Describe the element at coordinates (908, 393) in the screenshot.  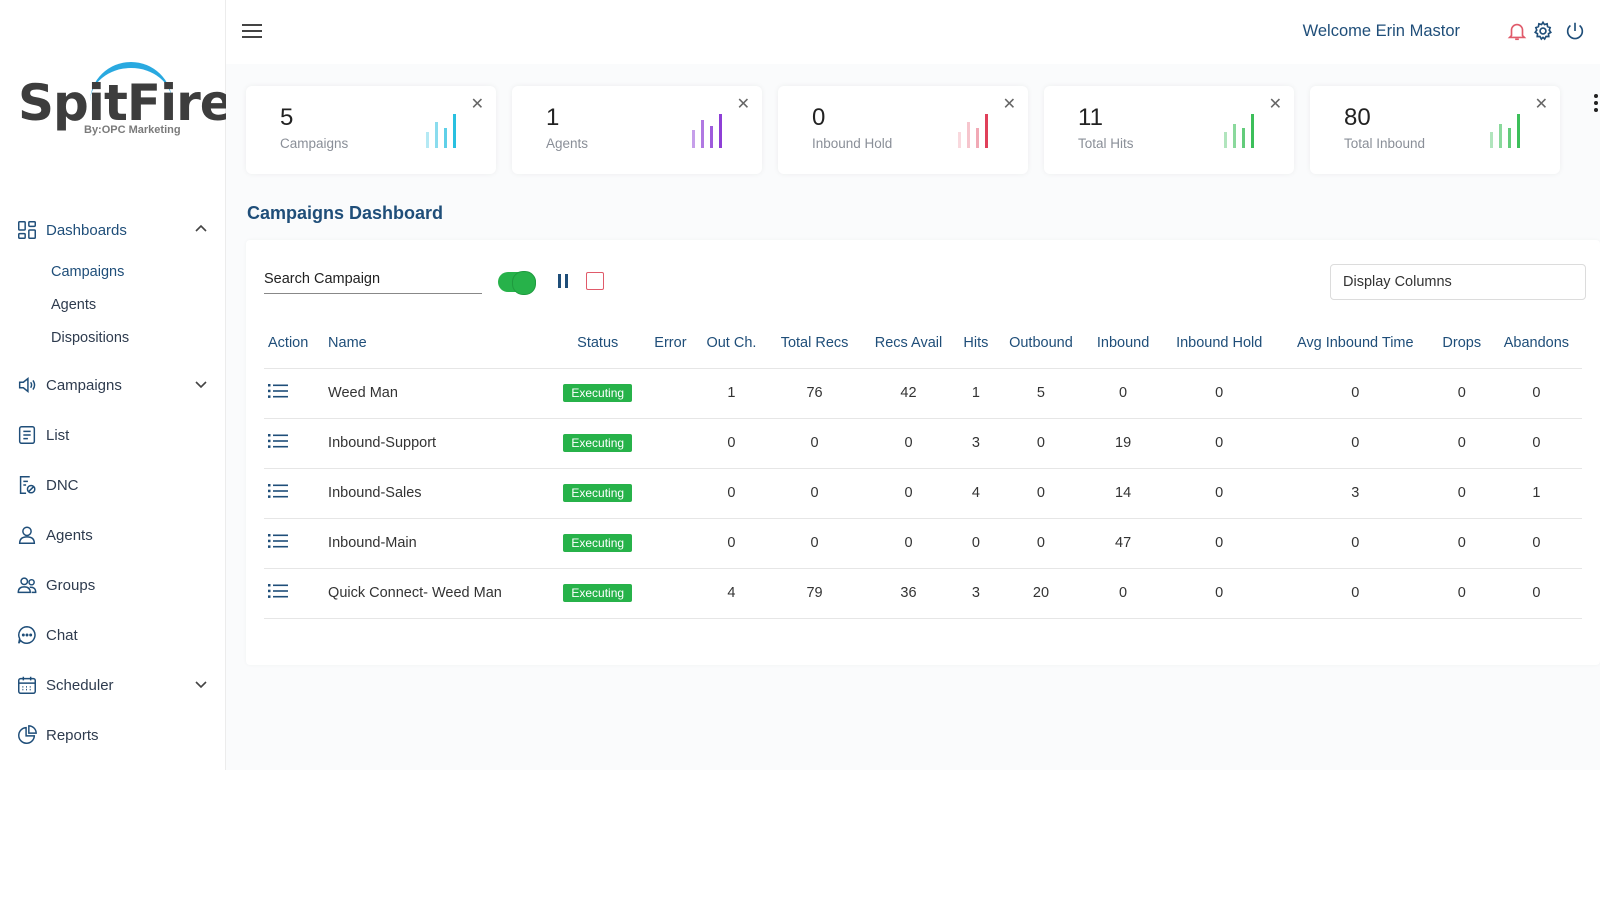
I see `cell-recs-avail: 42` at that location.